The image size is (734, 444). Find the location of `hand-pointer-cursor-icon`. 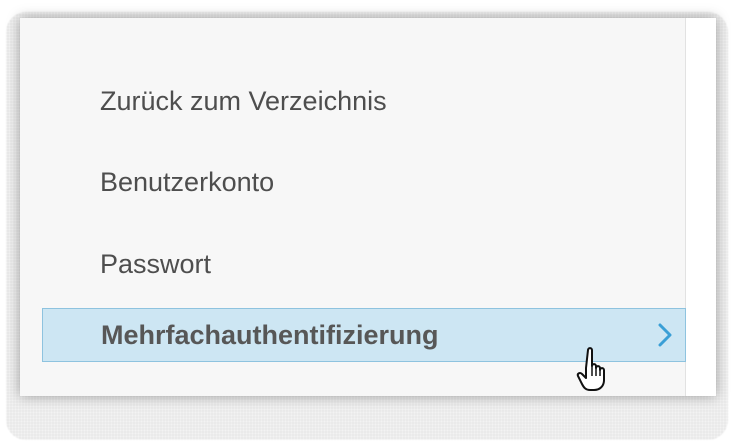

hand-pointer-cursor-icon is located at coordinates (590, 369).